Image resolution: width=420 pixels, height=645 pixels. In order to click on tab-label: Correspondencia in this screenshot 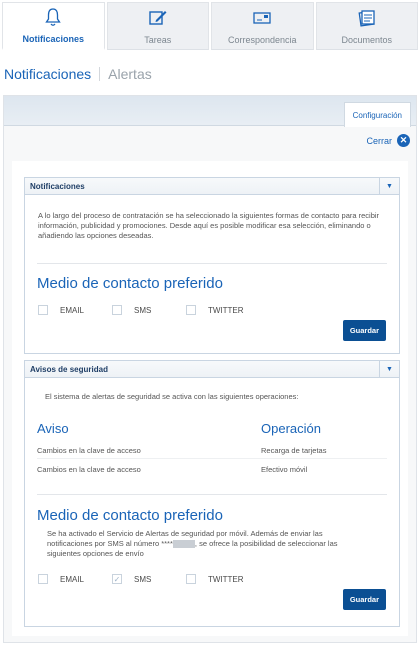, I will do `click(262, 40)`.